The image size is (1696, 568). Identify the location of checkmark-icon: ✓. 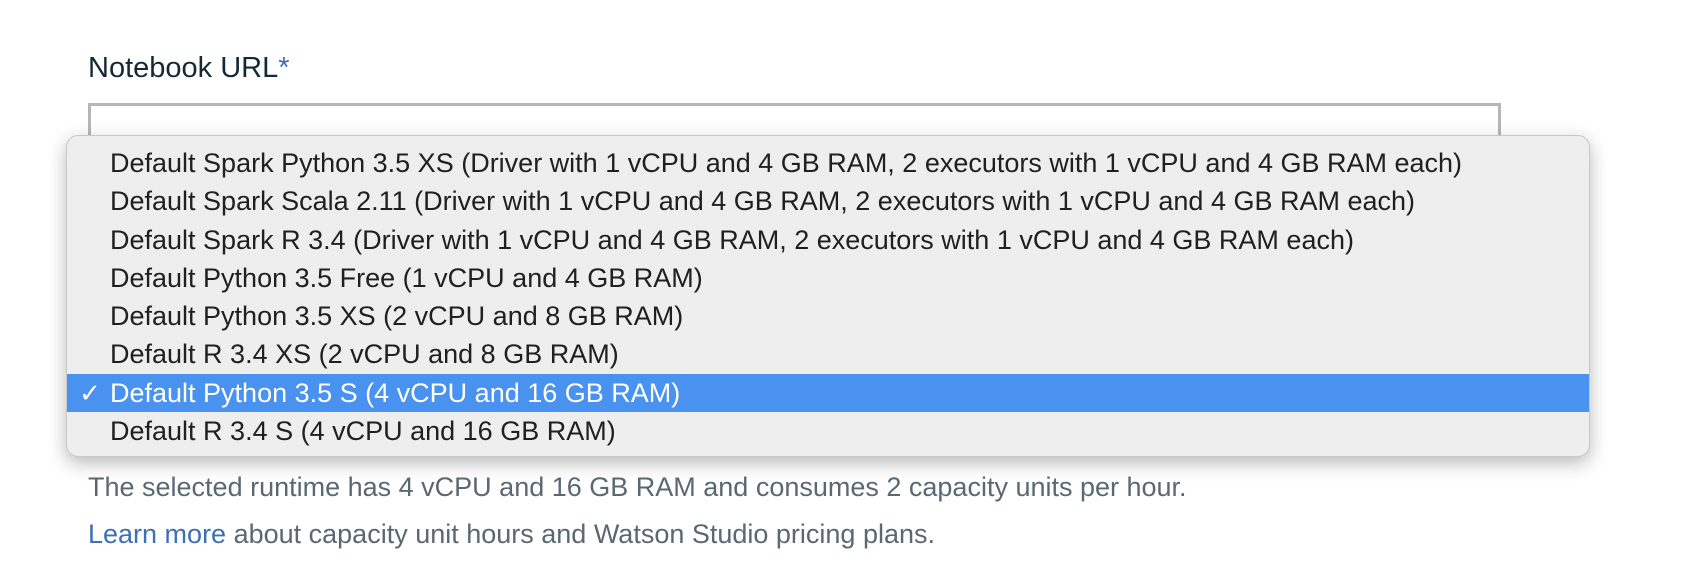
(90, 392).